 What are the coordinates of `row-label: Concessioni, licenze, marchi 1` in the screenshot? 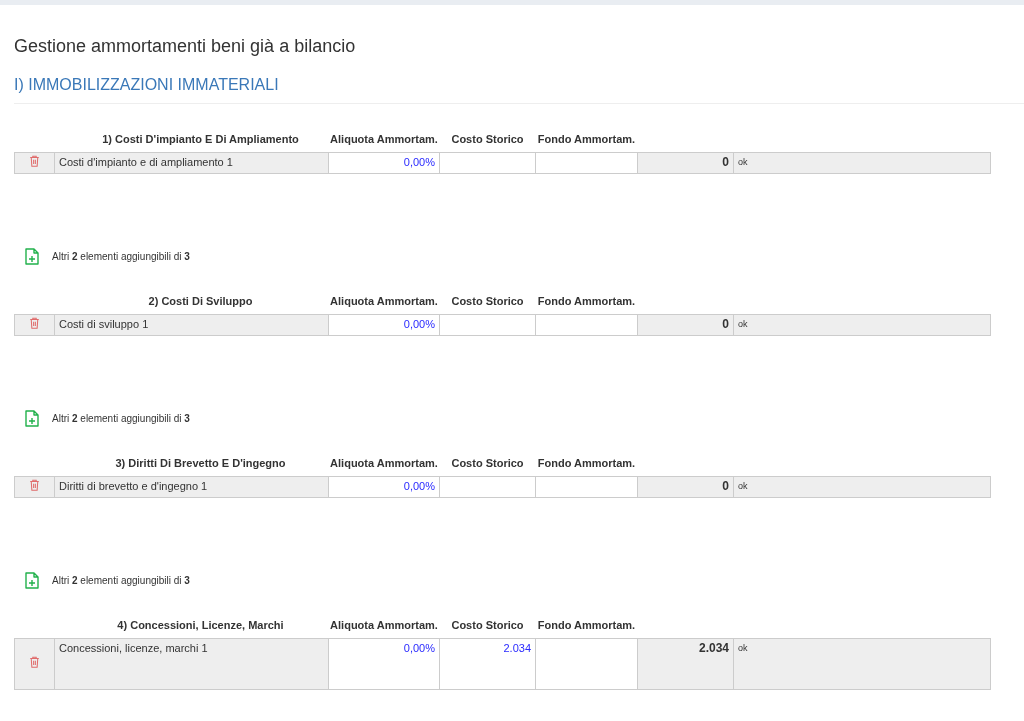 It's located at (191, 664).